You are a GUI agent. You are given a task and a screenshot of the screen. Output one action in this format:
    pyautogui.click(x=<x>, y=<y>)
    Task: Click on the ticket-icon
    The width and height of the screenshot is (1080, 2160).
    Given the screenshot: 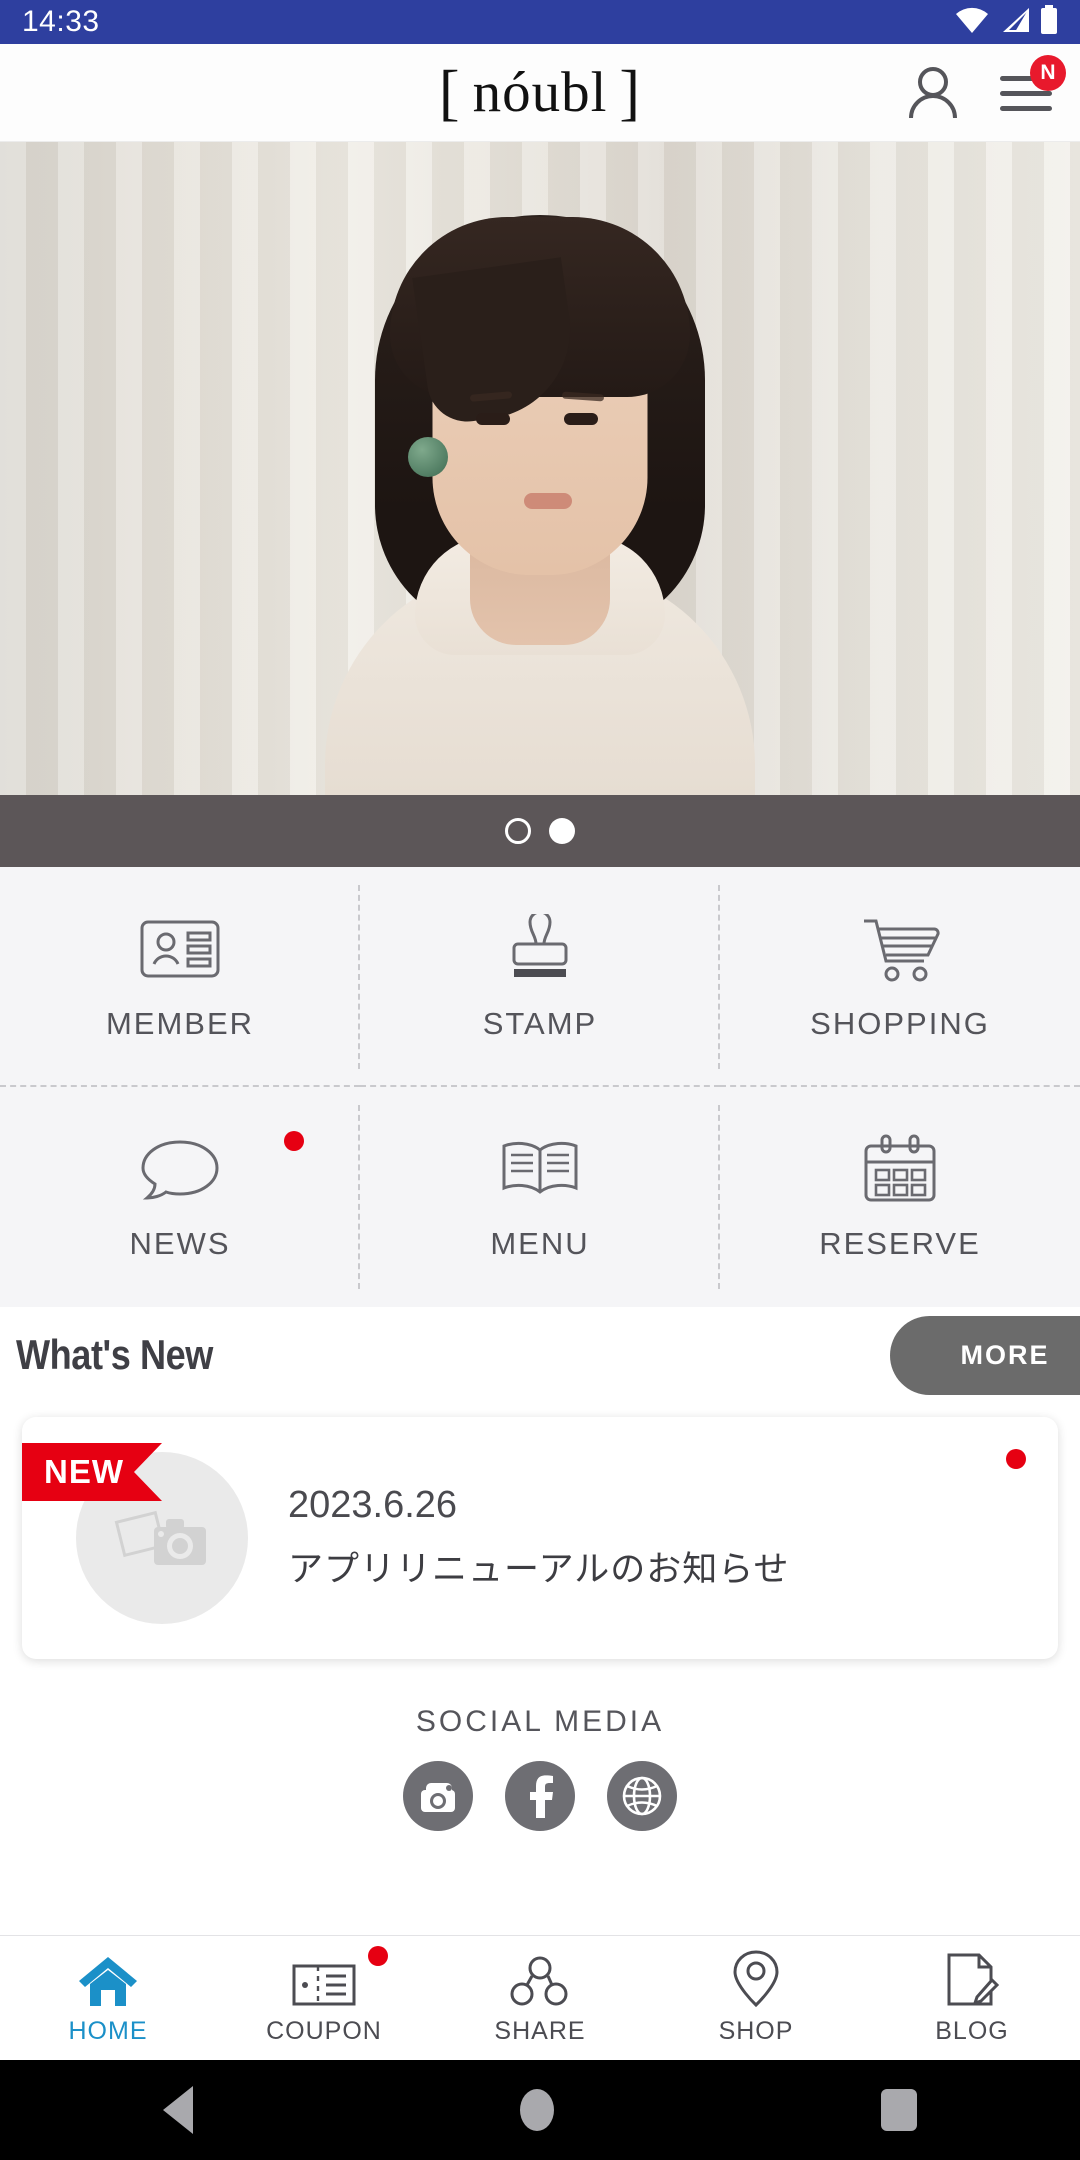 What is the action you would take?
    pyautogui.click(x=324, y=1979)
    